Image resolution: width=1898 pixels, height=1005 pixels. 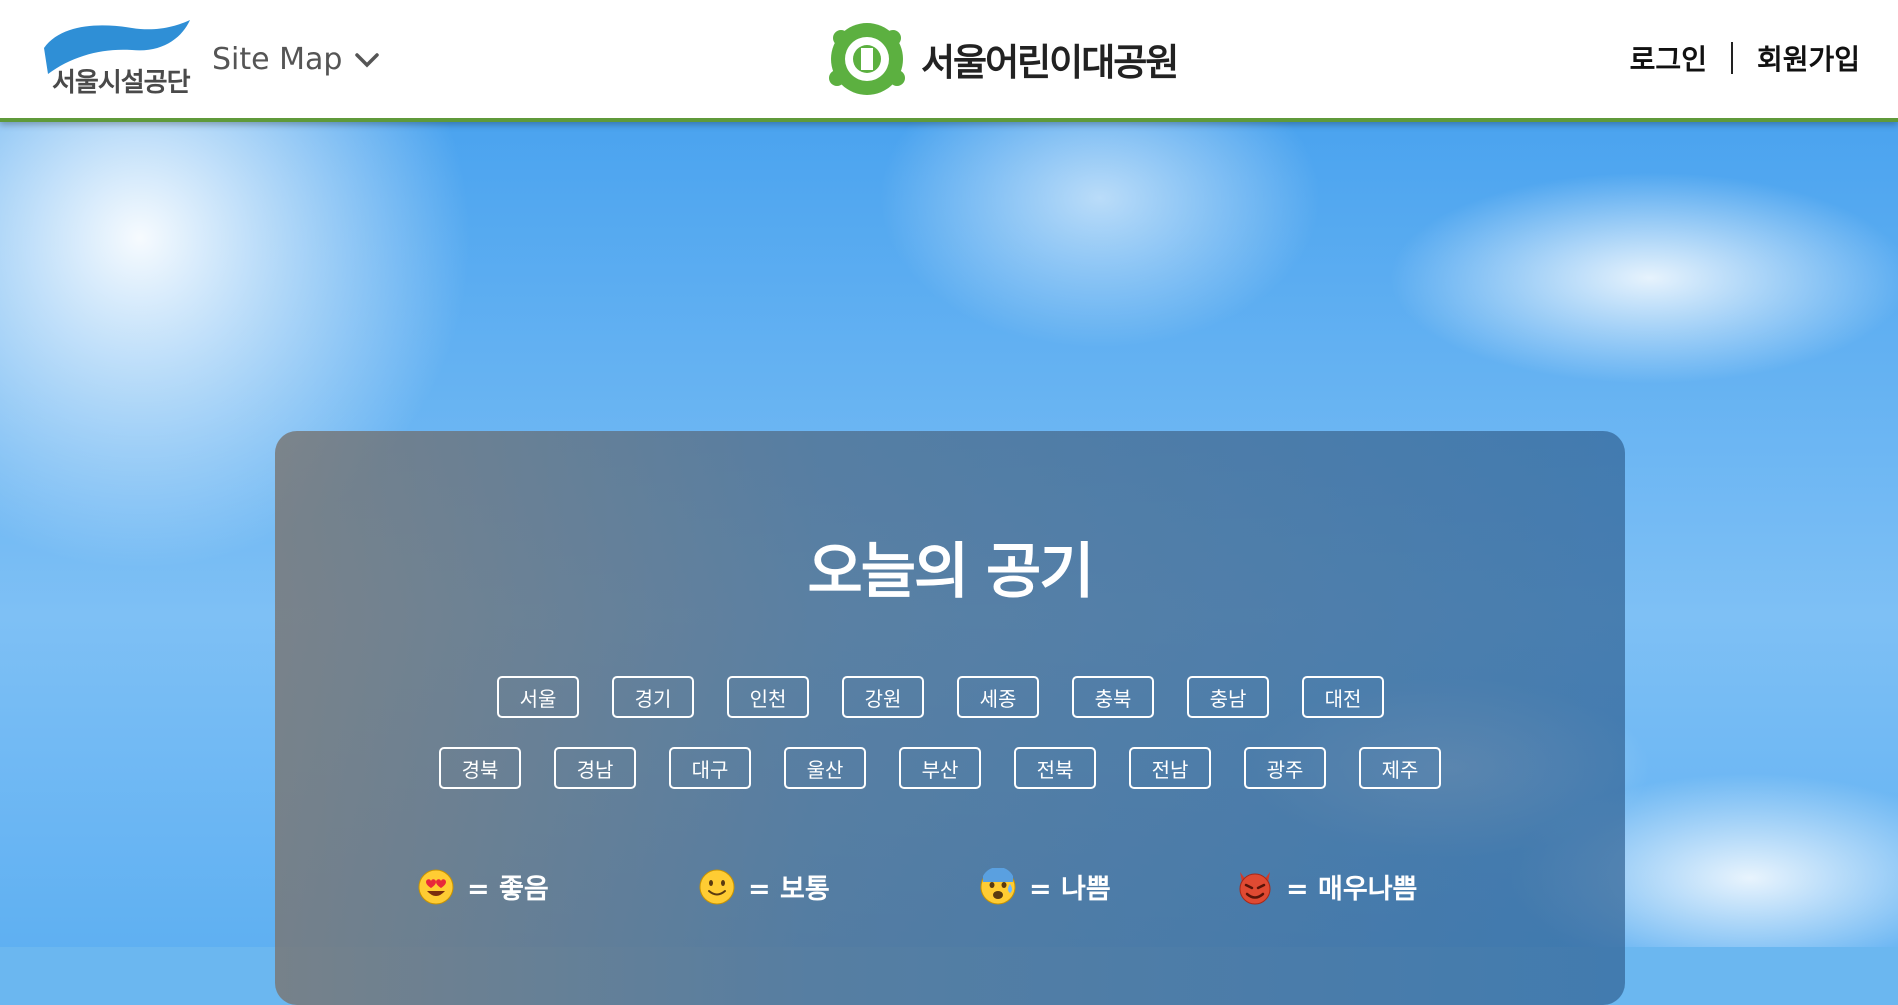 What do you see at coordinates (717, 886) in the screenshot?
I see `smiling-face-icon` at bounding box center [717, 886].